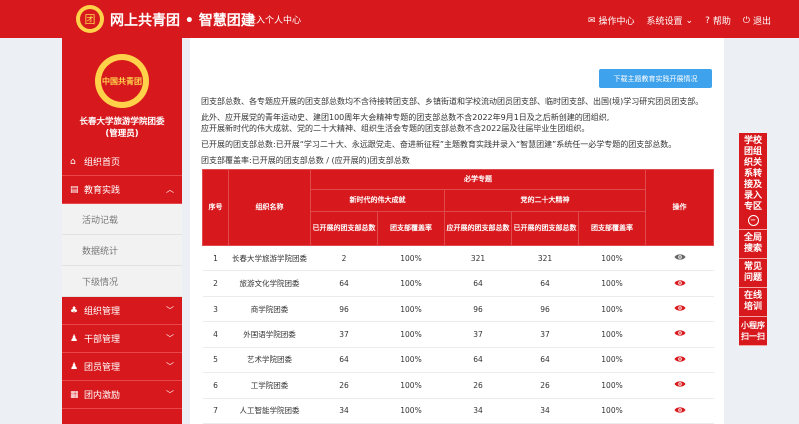 The image size is (799, 424). I want to click on note-paragraph: 团支部覆盖率:已开展的团支部总数 / (应开展的)团支部总数, so click(305, 160).